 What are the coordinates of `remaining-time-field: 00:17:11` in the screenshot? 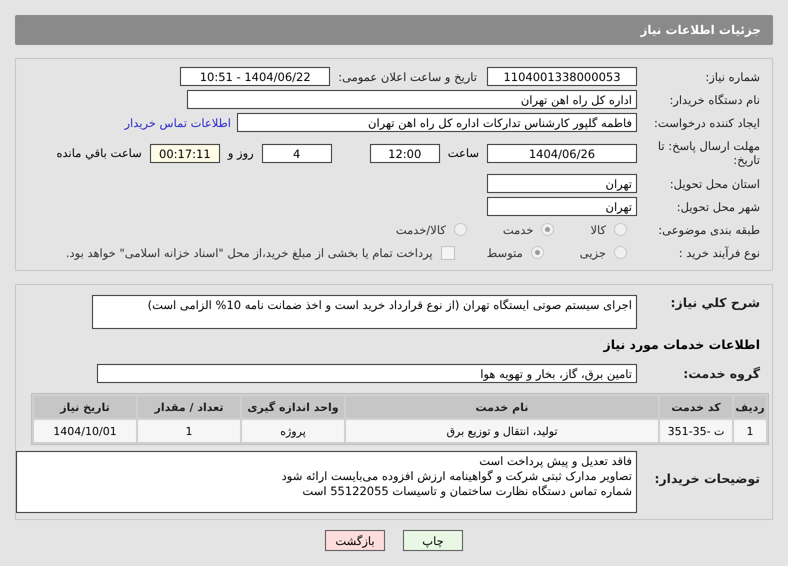 It's located at (185, 153).